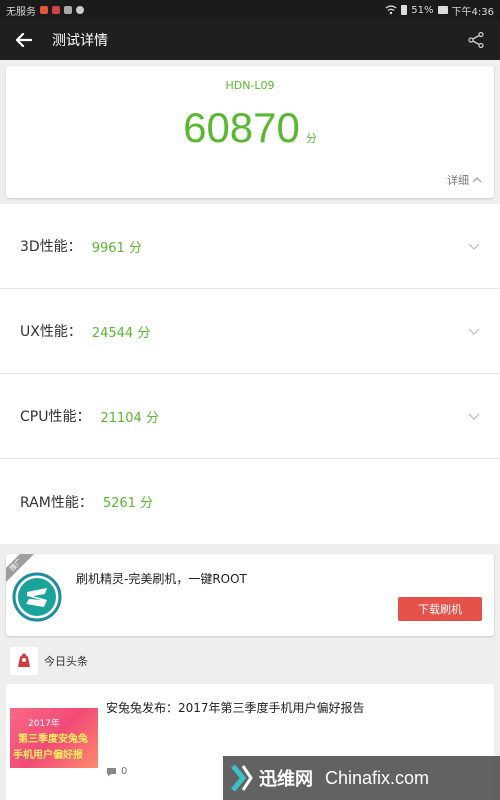 Image resolution: width=500 pixels, height=800 pixels. I want to click on comment-icon, so click(111, 771).